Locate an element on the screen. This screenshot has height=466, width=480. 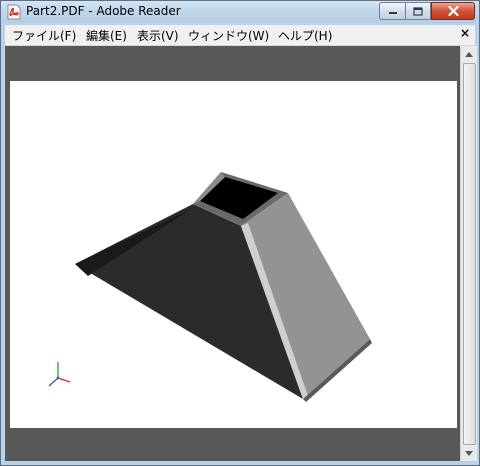
window-title: Part2.PDF - Adobe Reader is located at coordinates (103, 11).